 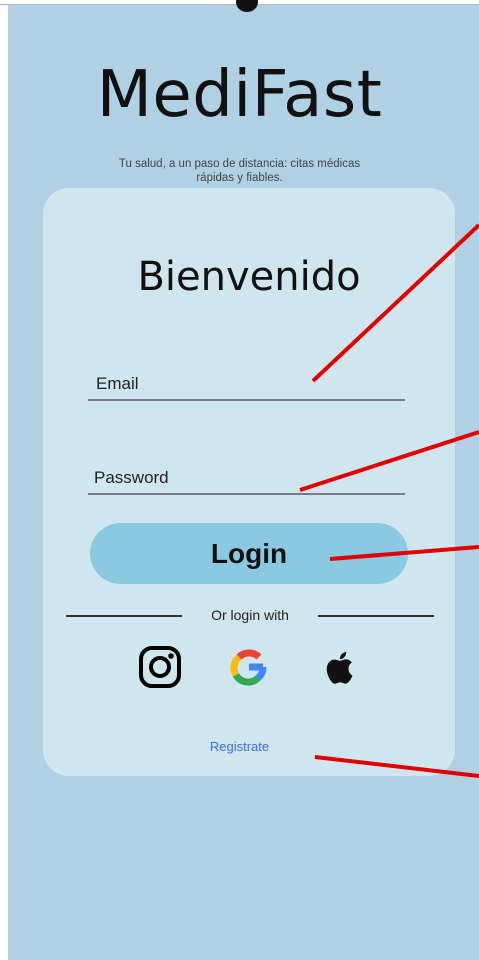 What do you see at coordinates (117, 384) in the screenshot?
I see `email-field: Email` at bounding box center [117, 384].